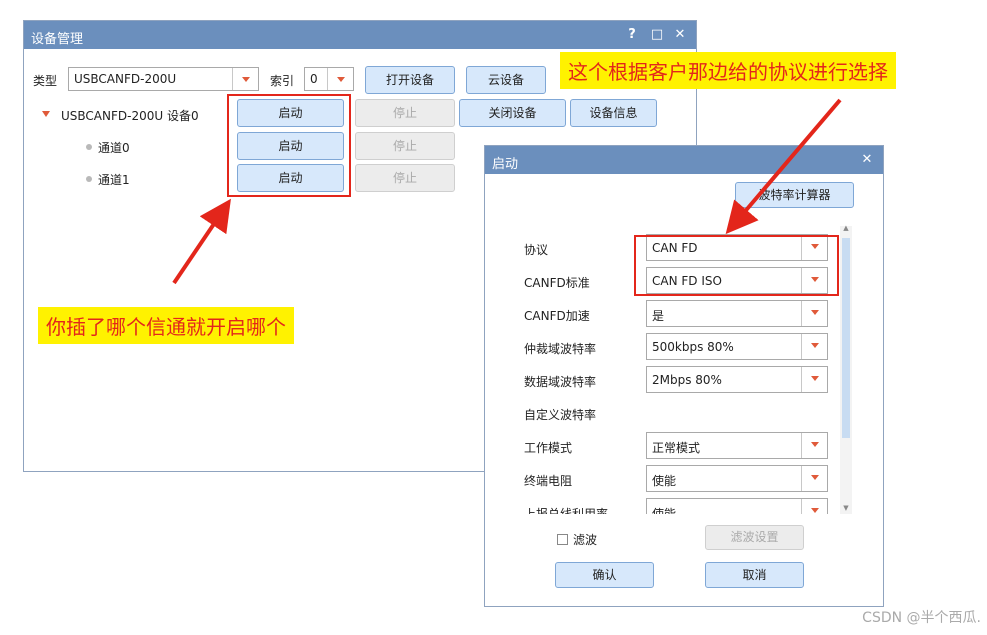  Describe the element at coordinates (921, 618) in the screenshot. I see `watermark: CSDN @半个西瓜.` at that location.